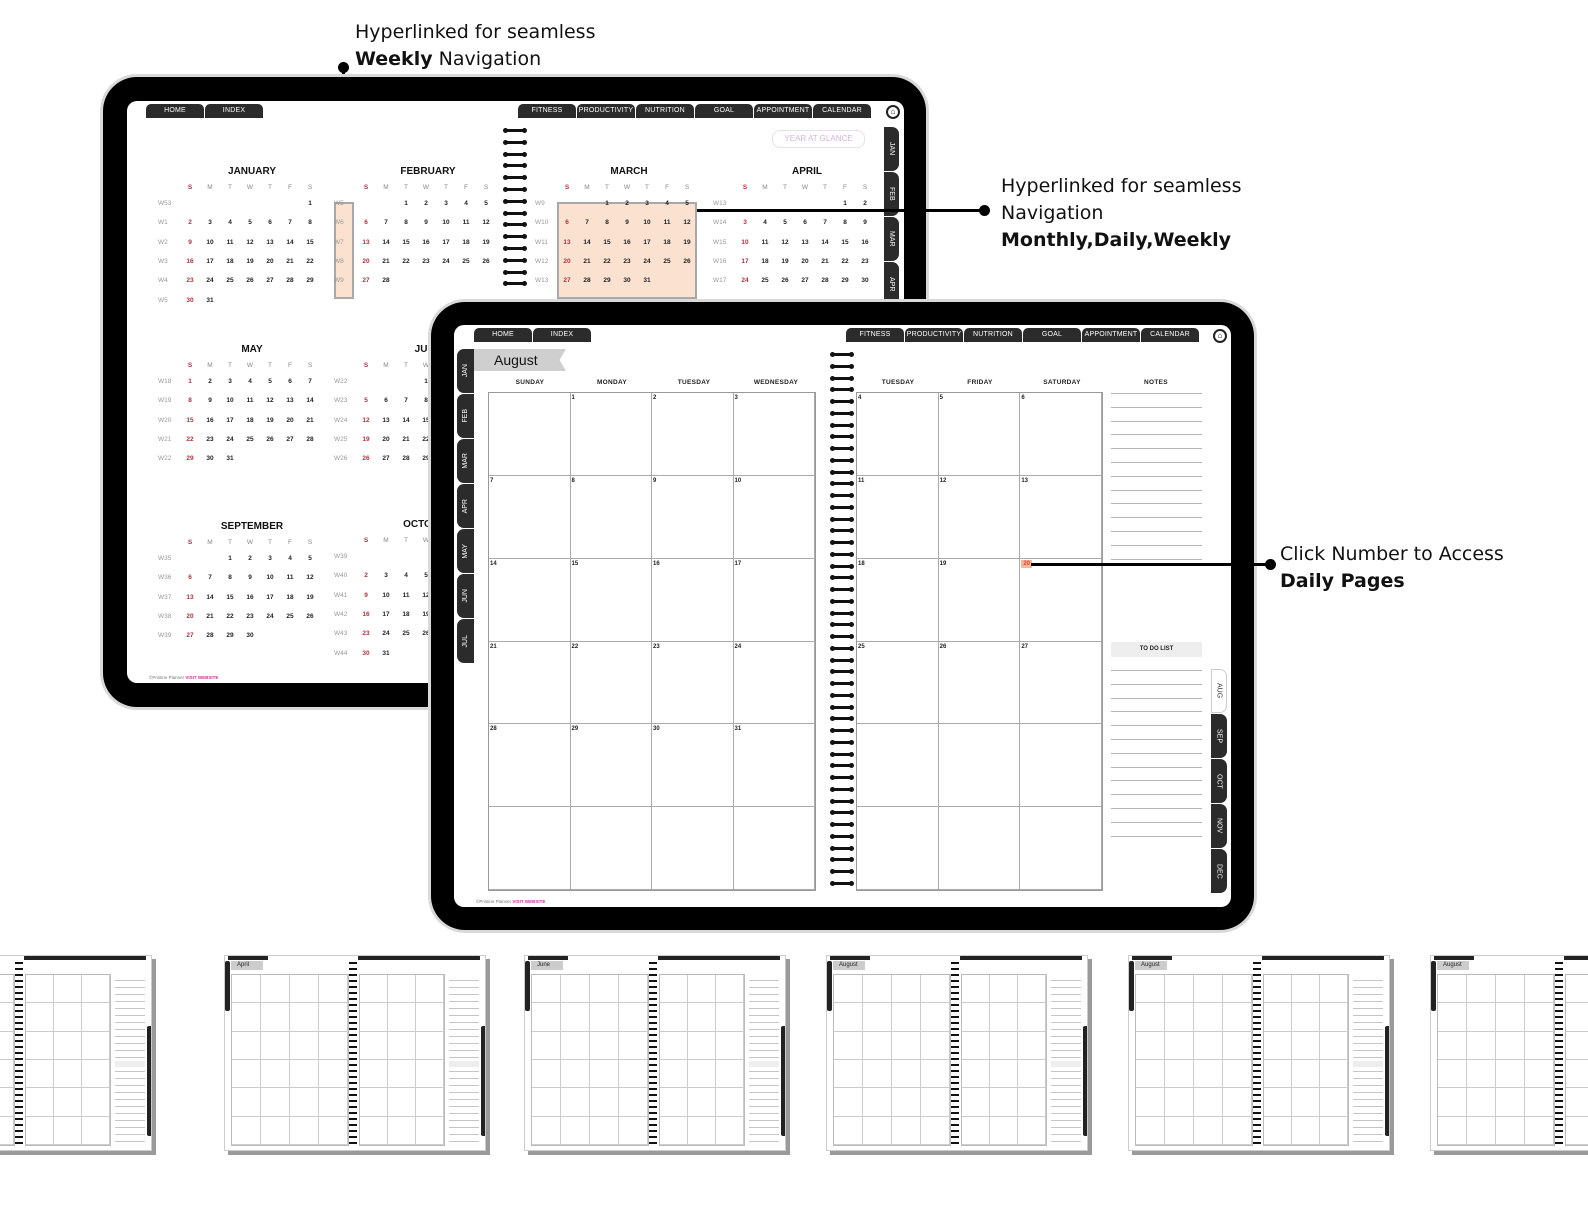 This screenshot has height=1207, width=1588. What do you see at coordinates (738, 647) in the screenshot?
I see `day-number-link: 24` at bounding box center [738, 647].